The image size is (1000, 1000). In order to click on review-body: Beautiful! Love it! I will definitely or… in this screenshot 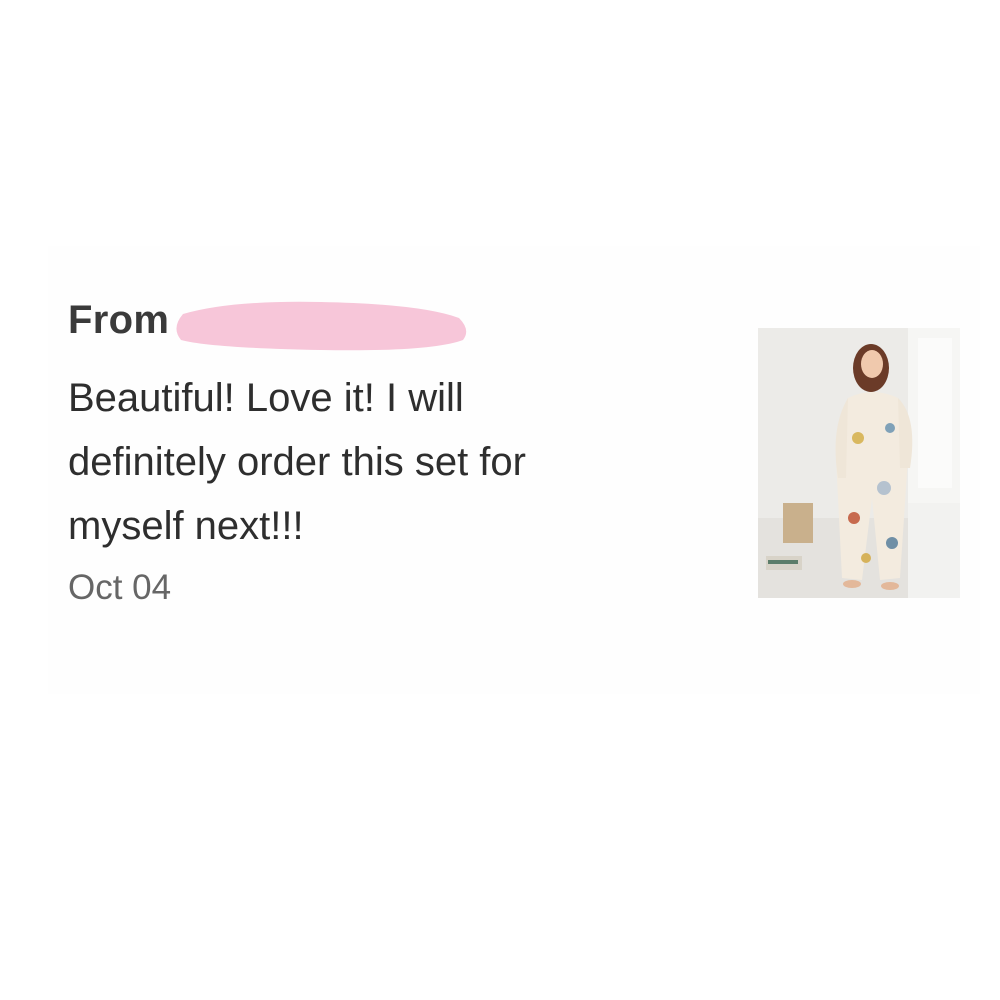, I will do `click(297, 462)`.